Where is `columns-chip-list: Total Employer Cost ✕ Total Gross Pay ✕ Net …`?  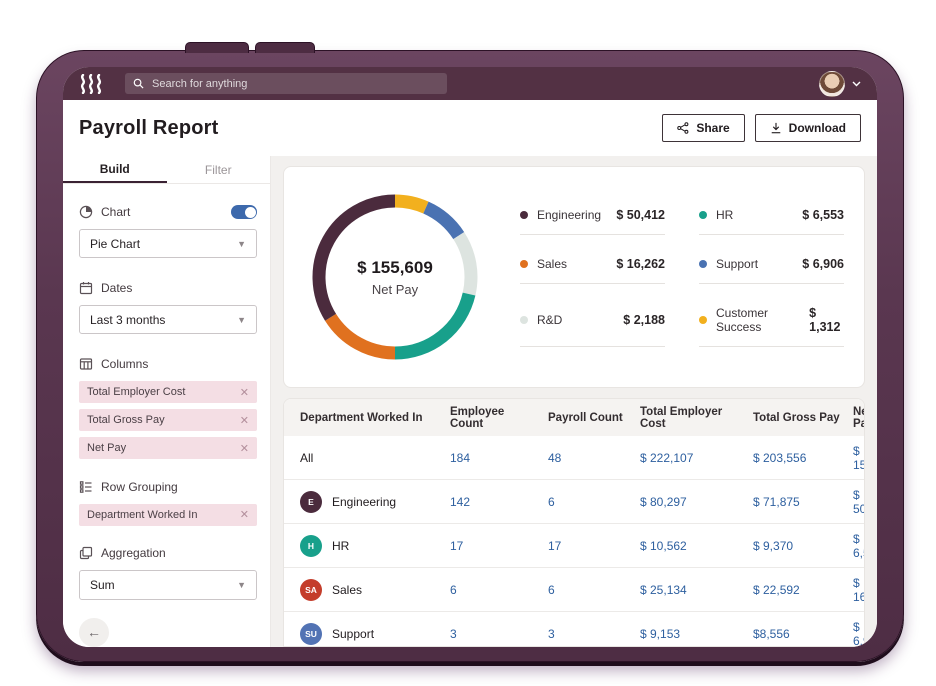 columns-chip-list: Total Employer Cost ✕ Total Gross Pay ✕ Net … is located at coordinates (168, 420).